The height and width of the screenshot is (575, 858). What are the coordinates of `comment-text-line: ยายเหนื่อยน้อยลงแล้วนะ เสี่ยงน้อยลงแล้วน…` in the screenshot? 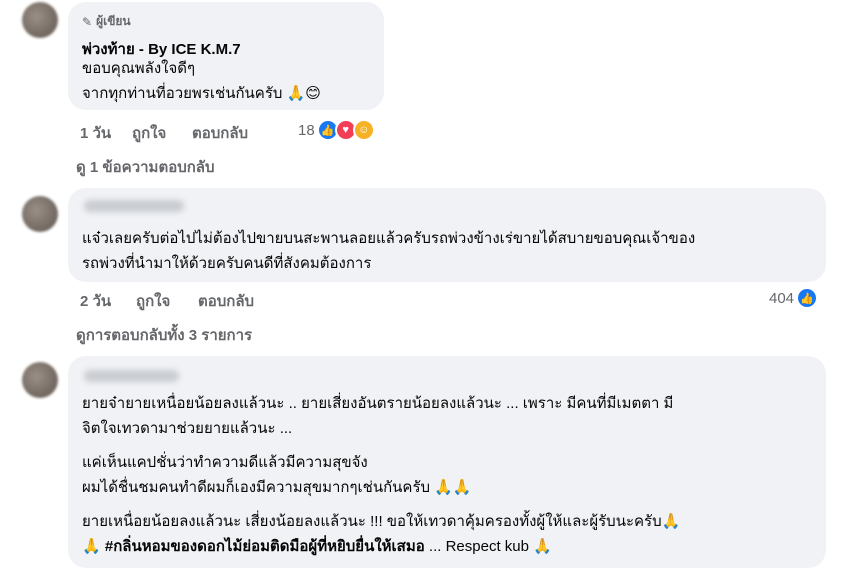 It's located at (381, 521).